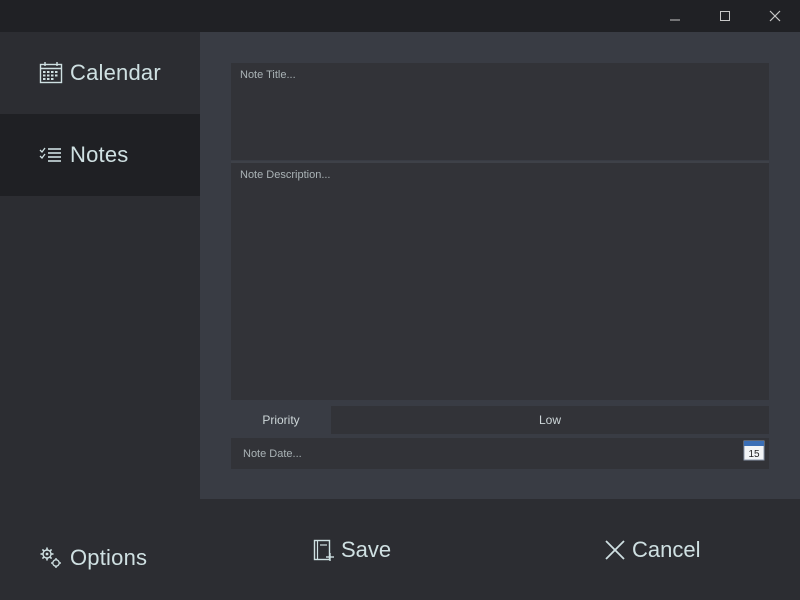 The height and width of the screenshot is (600, 800). I want to click on x-icon, so click(615, 550).